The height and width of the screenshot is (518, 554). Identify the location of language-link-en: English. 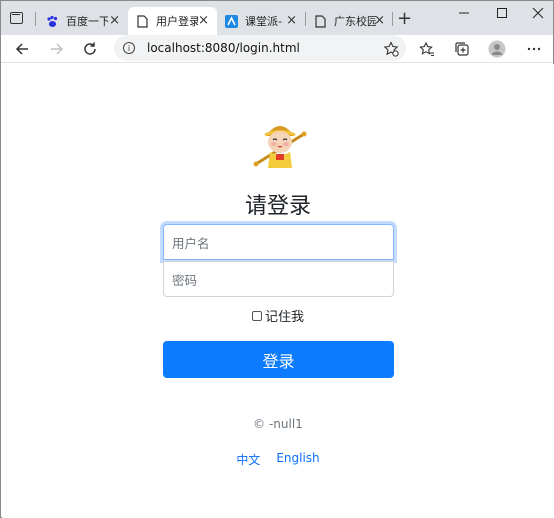
(297, 459).